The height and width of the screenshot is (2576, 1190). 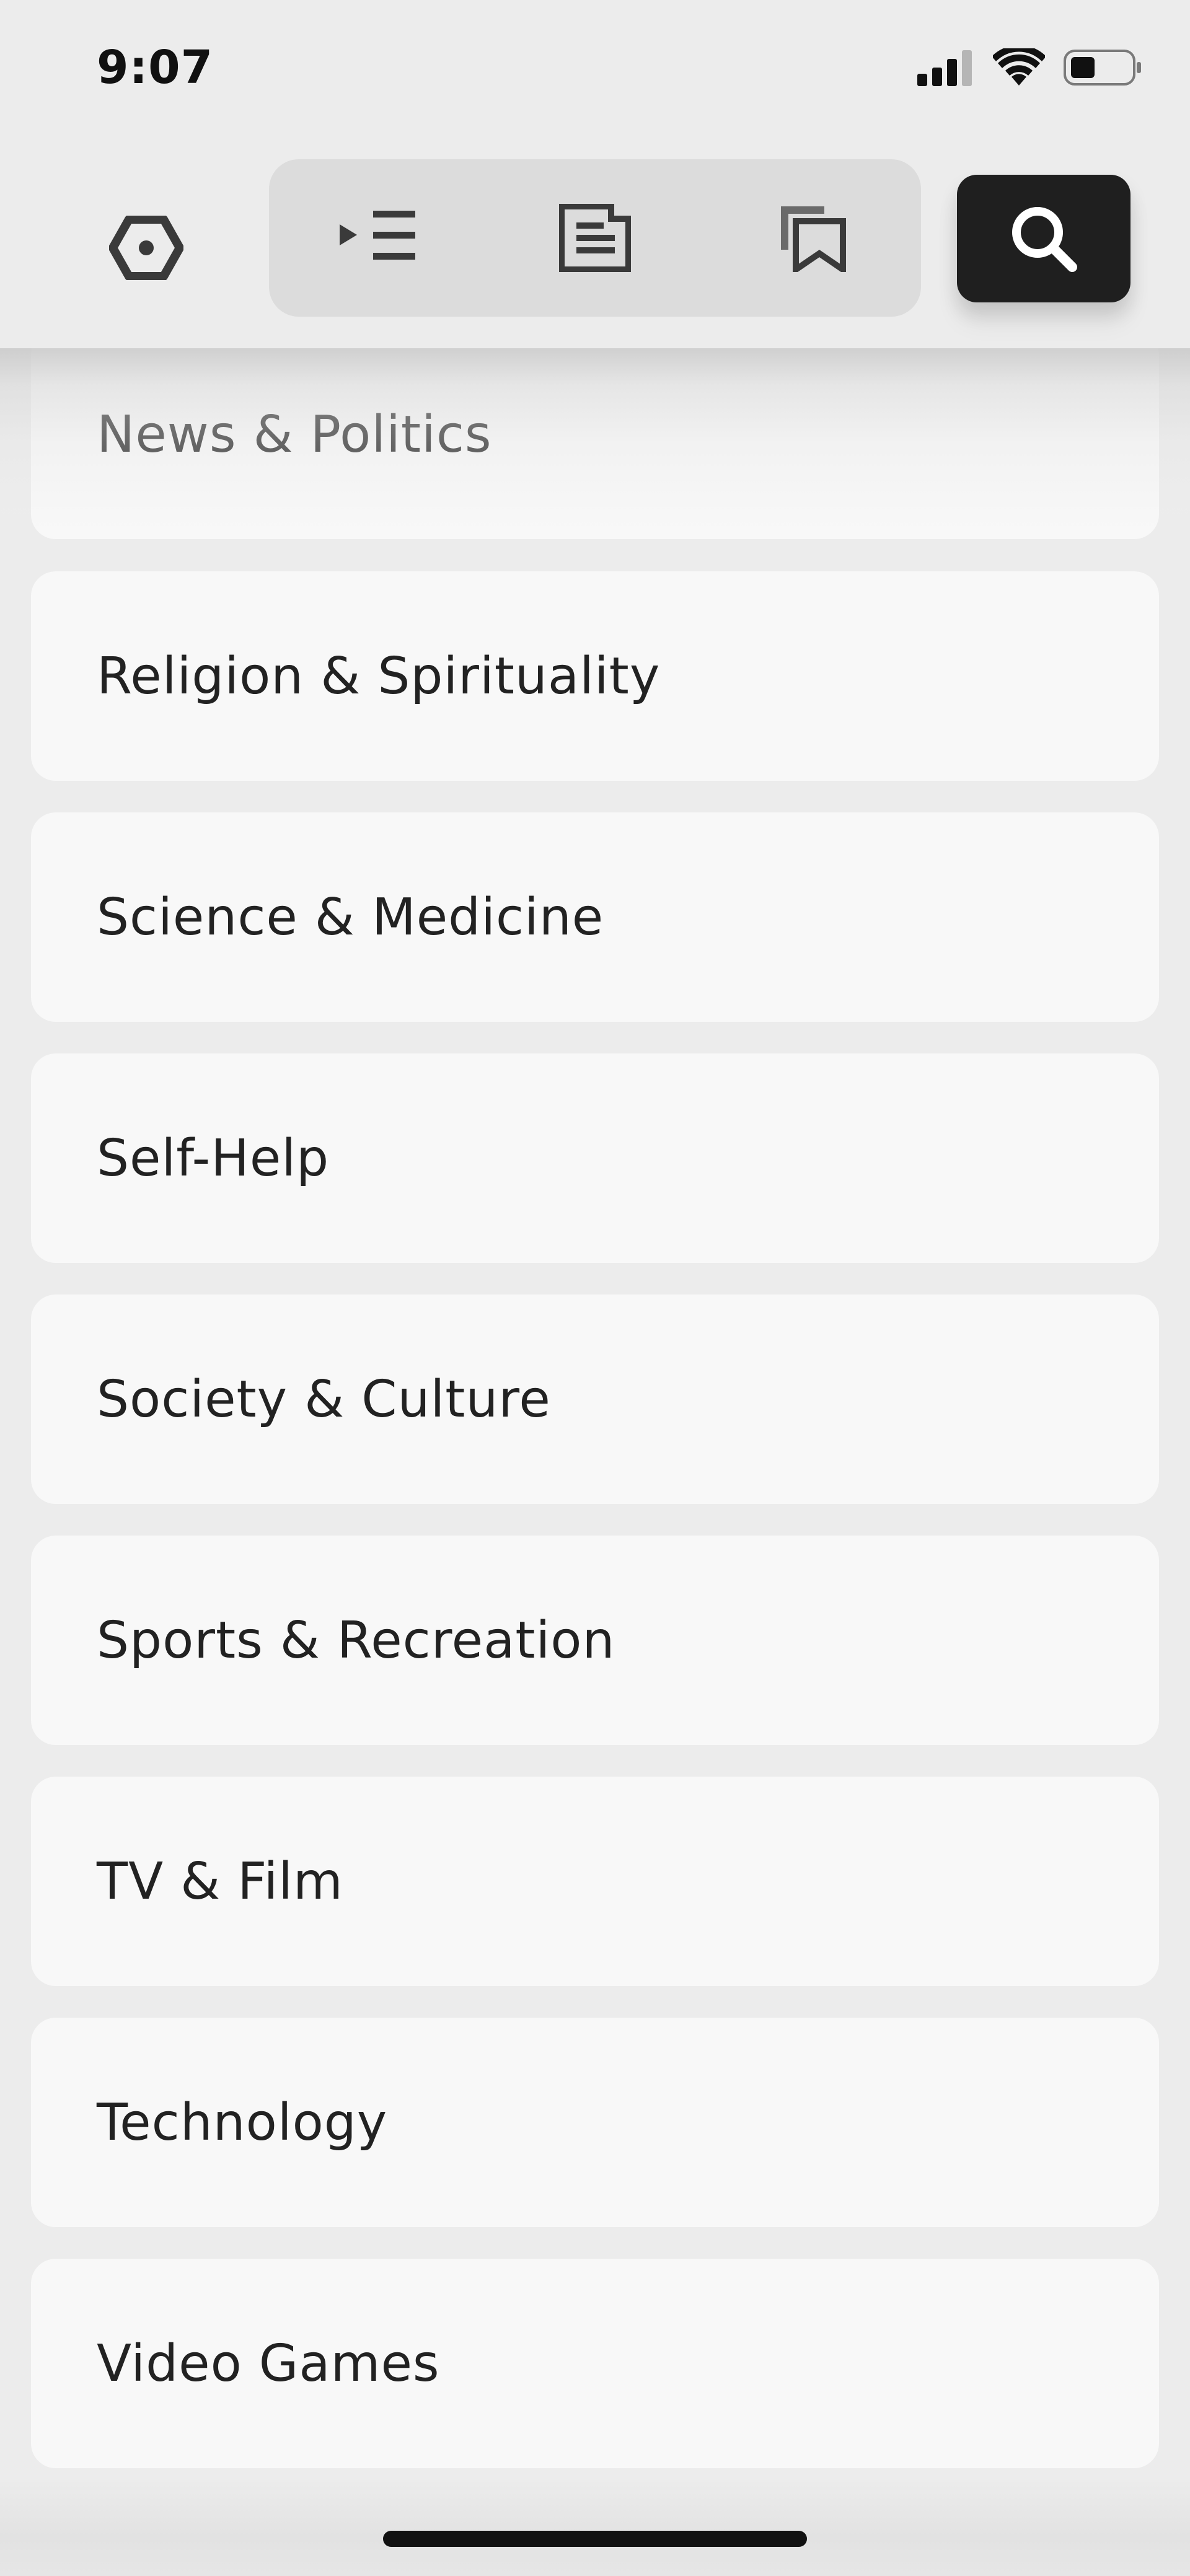 I want to click on category-label: Science & Medicine, so click(x=350, y=917).